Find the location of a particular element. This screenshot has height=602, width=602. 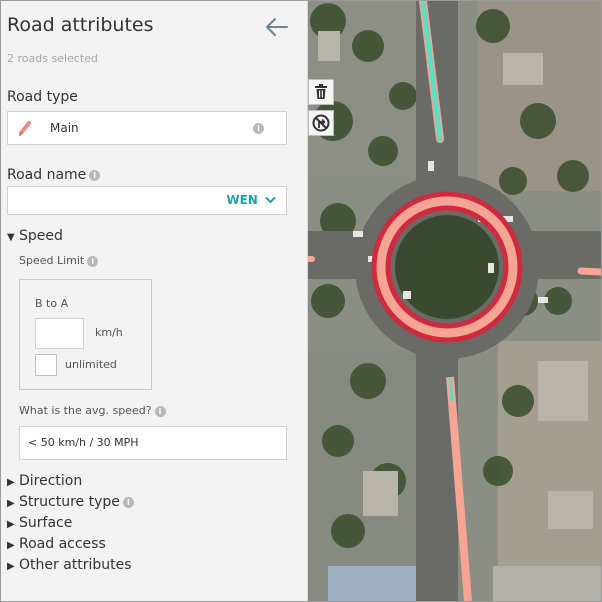

other-attributes-section-toggle: ▶ Other attributes is located at coordinates (69, 565).